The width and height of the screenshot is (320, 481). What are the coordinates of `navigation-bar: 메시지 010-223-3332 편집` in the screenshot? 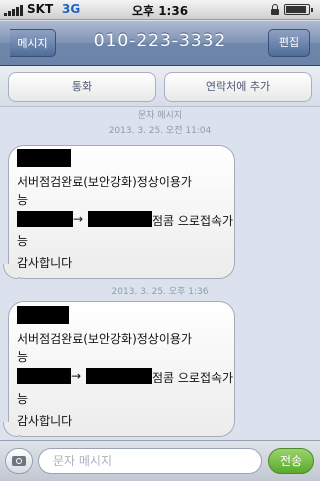 It's located at (160, 43).